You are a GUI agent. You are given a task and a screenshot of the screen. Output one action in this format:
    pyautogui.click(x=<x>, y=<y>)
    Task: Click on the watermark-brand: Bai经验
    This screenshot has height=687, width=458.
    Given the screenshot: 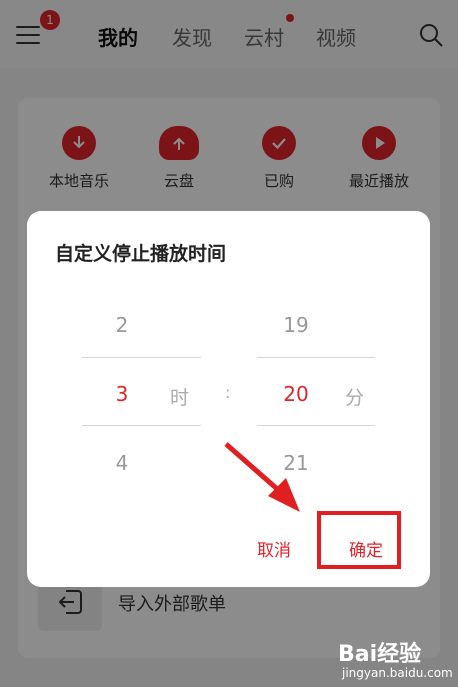 What is the action you would take?
    pyautogui.click(x=380, y=654)
    